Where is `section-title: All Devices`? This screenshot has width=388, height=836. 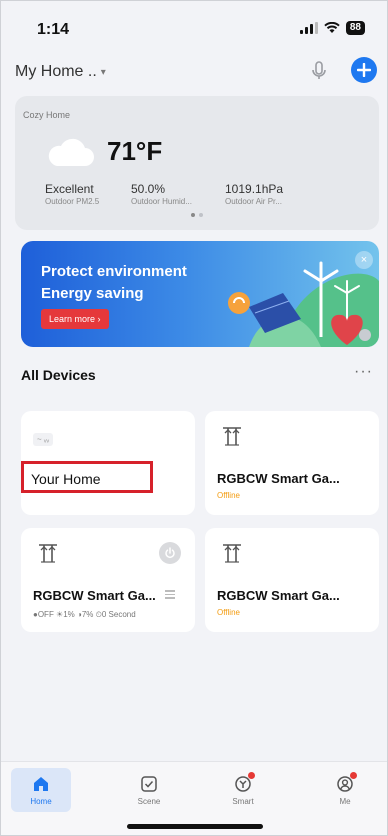
section-title: All Devices is located at coordinates (58, 375).